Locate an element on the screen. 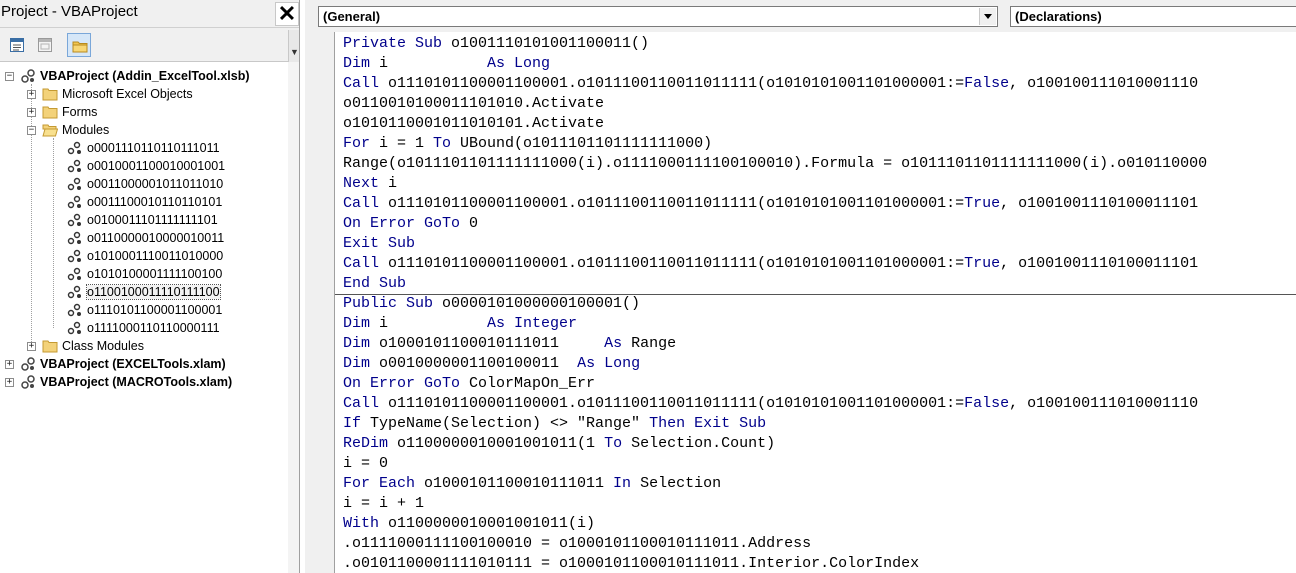 The width and height of the screenshot is (1296, 573). code-line: On Error GoTo ColorMapOn_Err is located at coordinates (469, 384).